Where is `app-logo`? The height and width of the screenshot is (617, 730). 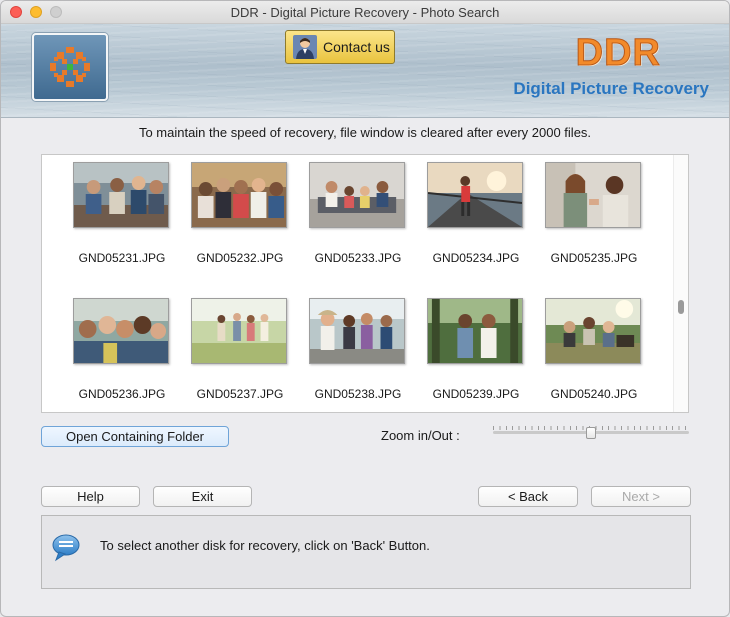 app-logo is located at coordinates (70, 67).